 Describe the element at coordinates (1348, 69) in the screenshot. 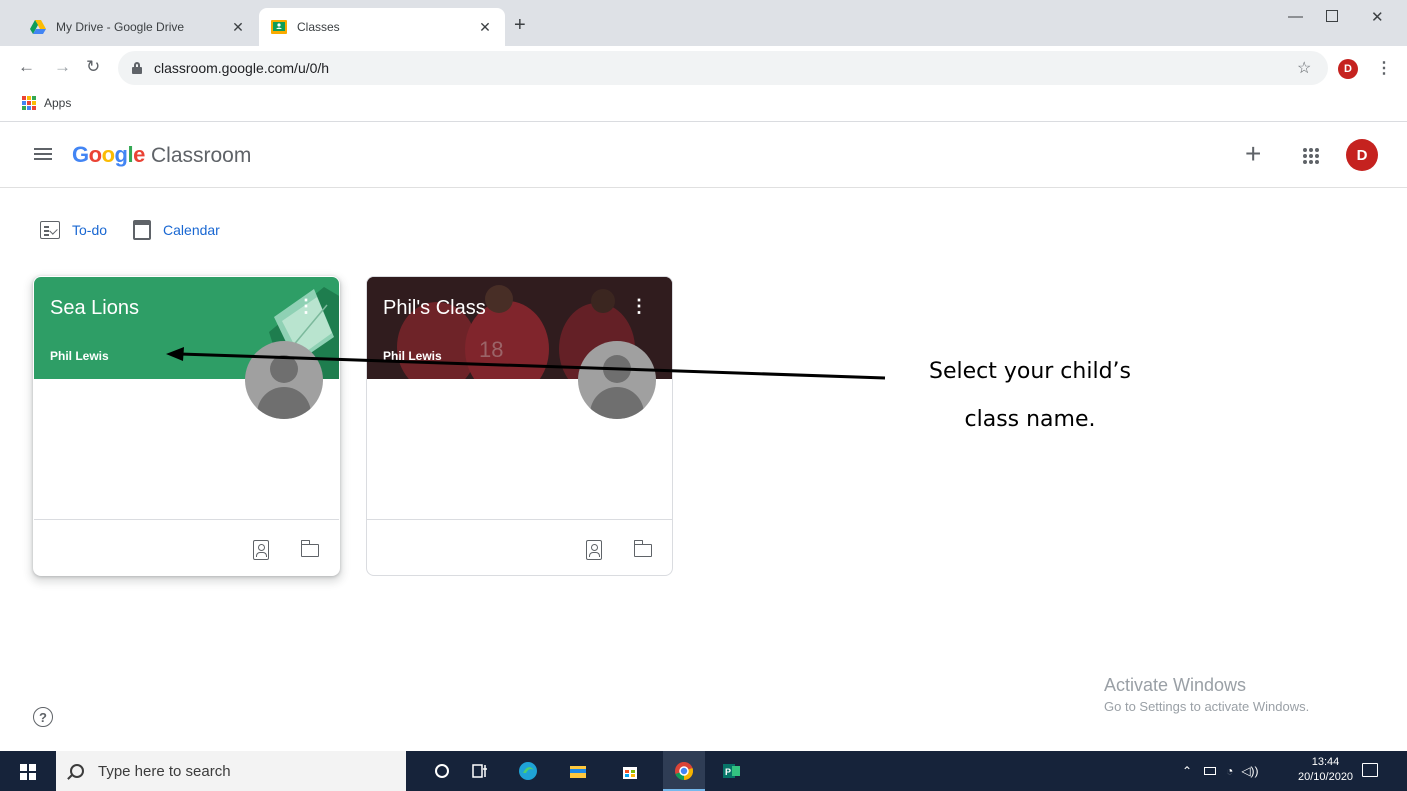

I see `browser-profile-avatar: D` at that location.